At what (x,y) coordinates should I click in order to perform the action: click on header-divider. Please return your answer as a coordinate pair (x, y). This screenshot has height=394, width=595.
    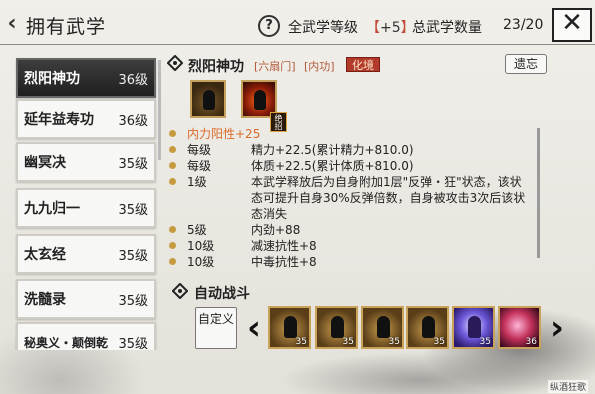
    Looking at the image, I should click on (297, 44).